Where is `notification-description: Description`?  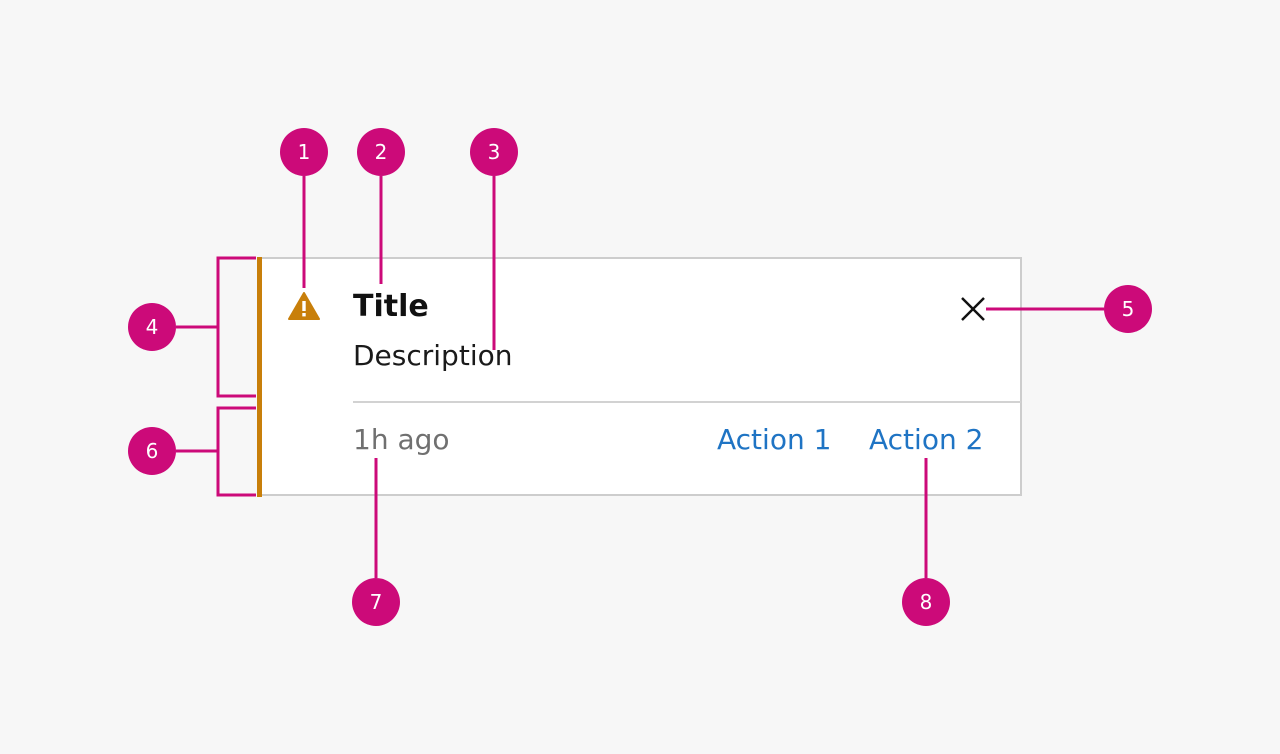
notification-description: Description is located at coordinates (433, 355).